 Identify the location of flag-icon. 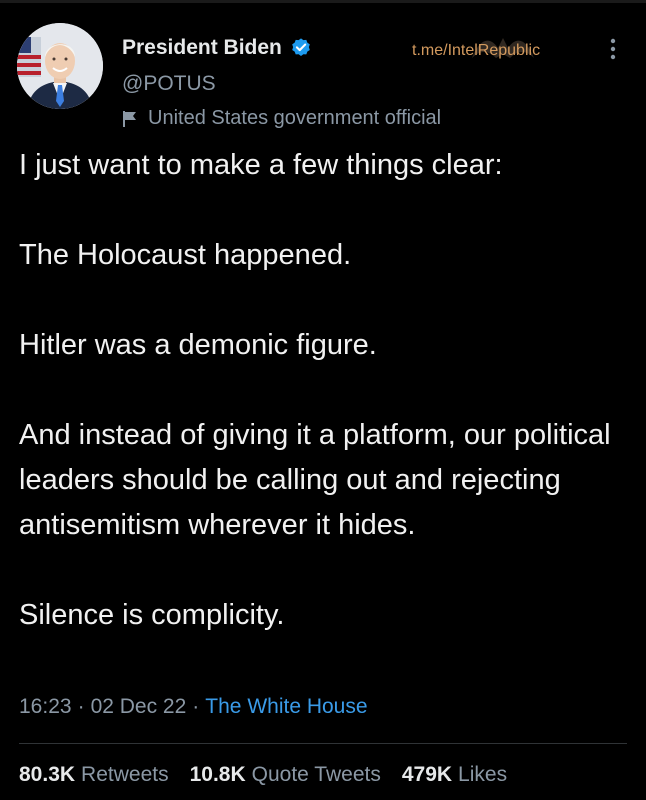
(129, 118).